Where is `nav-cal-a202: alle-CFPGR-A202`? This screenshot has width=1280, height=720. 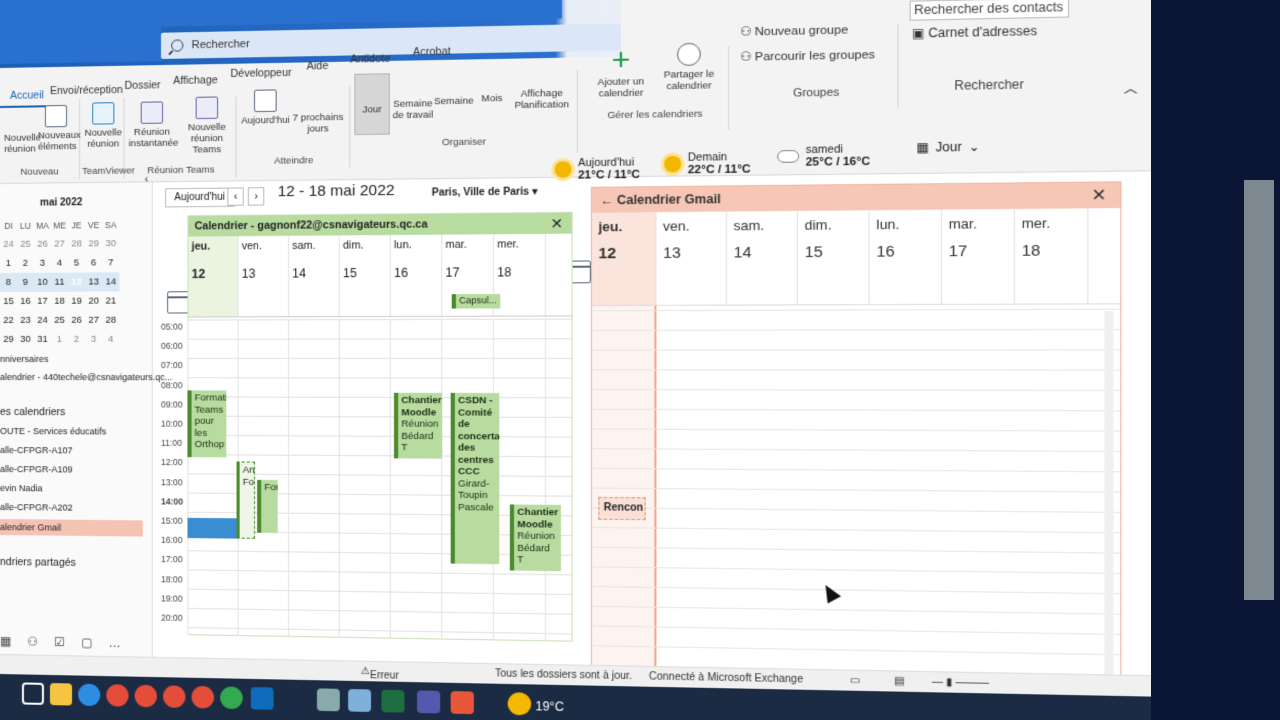
nav-cal-a202: alle-CFPGR-A202 is located at coordinates (36, 507).